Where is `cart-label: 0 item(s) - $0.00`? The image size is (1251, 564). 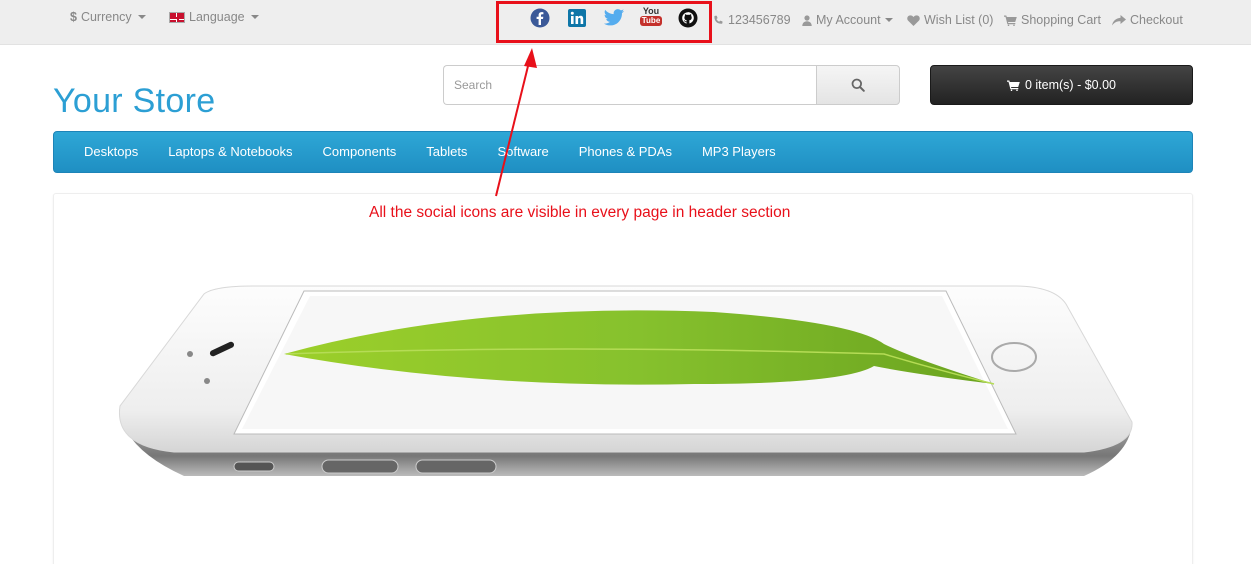 cart-label: 0 item(s) - $0.00 is located at coordinates (1070, 85).